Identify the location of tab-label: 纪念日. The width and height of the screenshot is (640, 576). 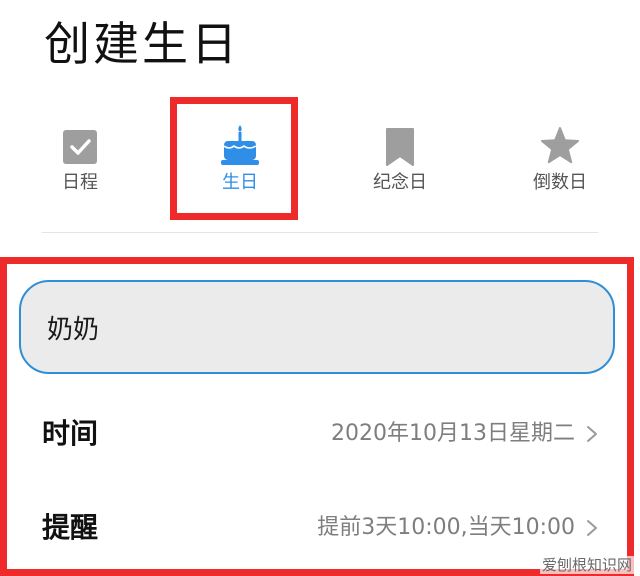
(400, 182).